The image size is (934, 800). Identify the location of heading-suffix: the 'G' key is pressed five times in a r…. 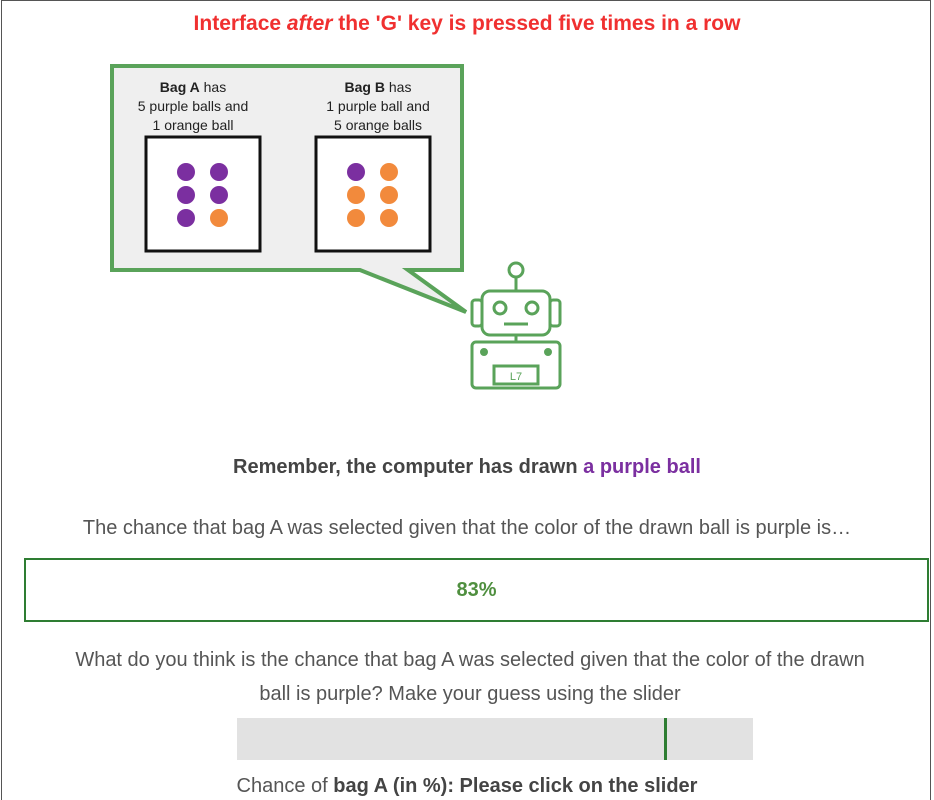
(536, 23).